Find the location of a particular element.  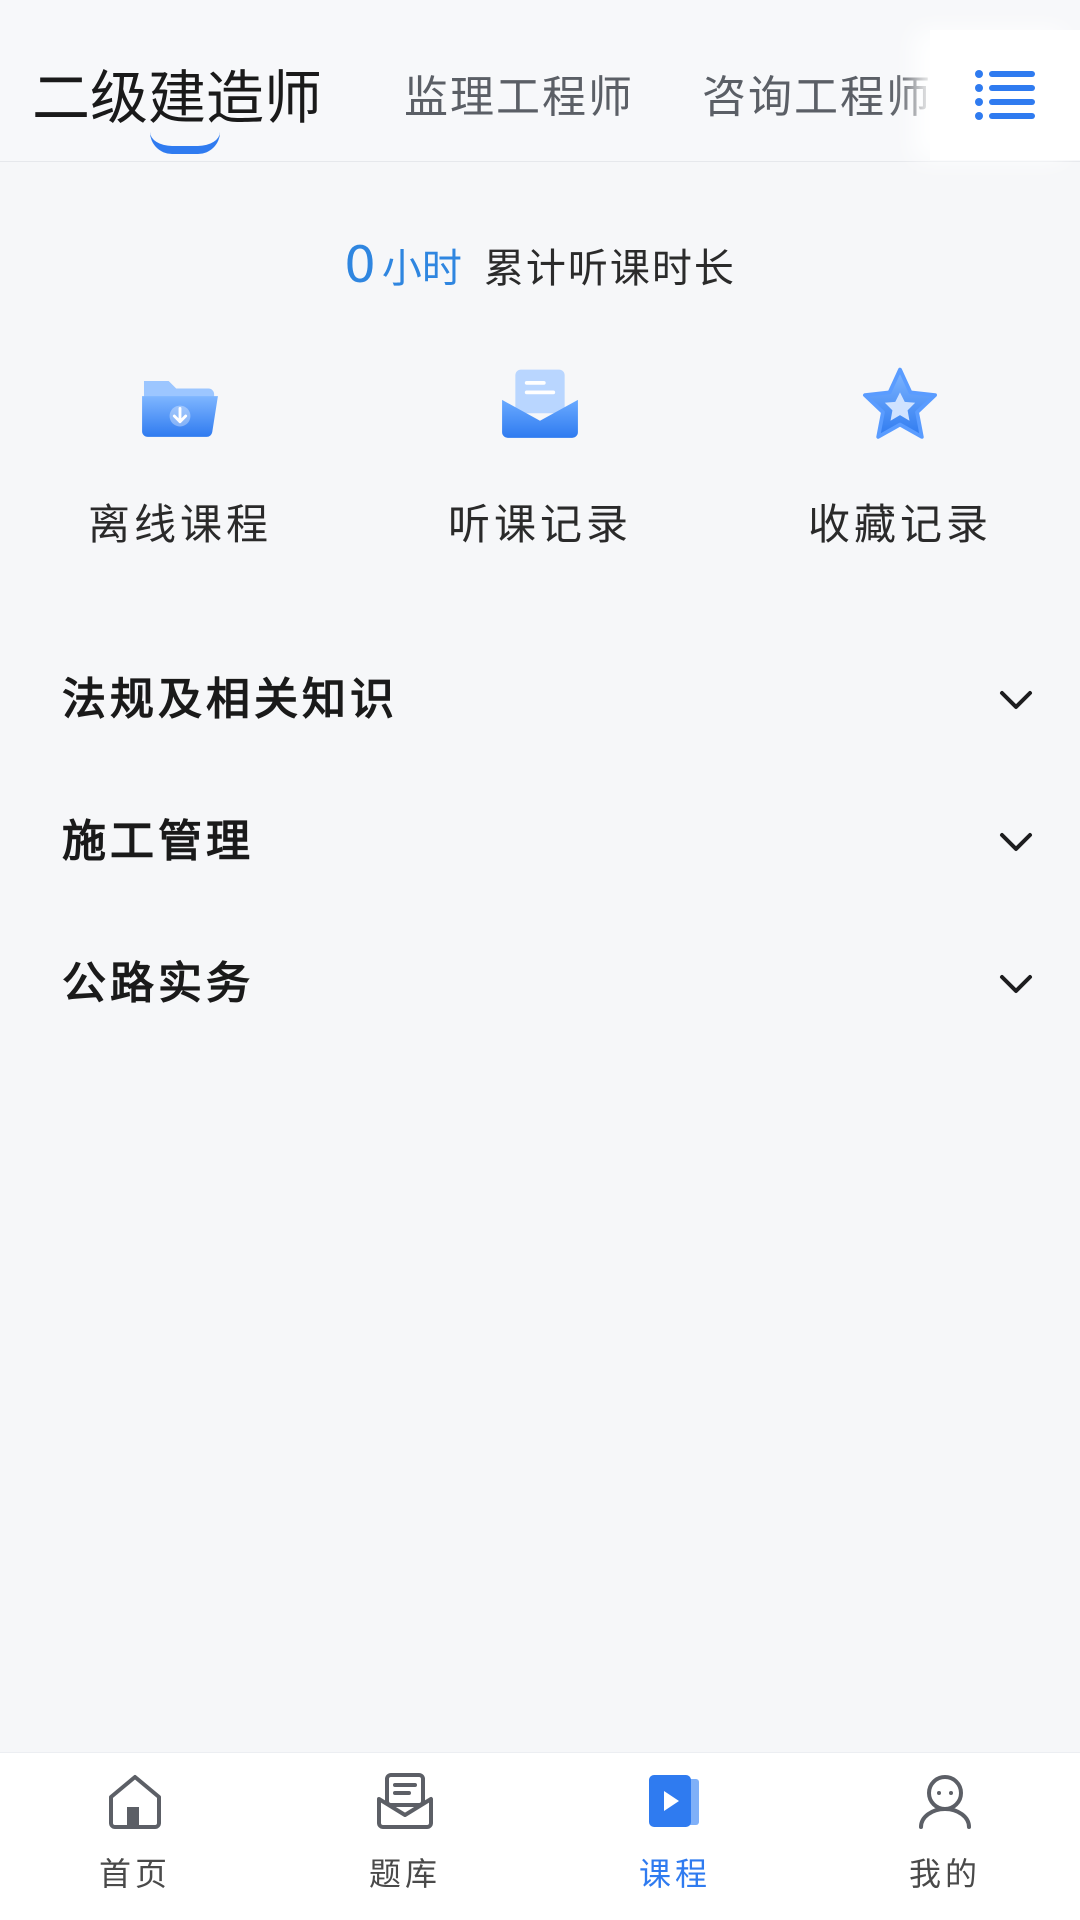

listening-records-label: 听课记录 is located at coordinates (539, 524).